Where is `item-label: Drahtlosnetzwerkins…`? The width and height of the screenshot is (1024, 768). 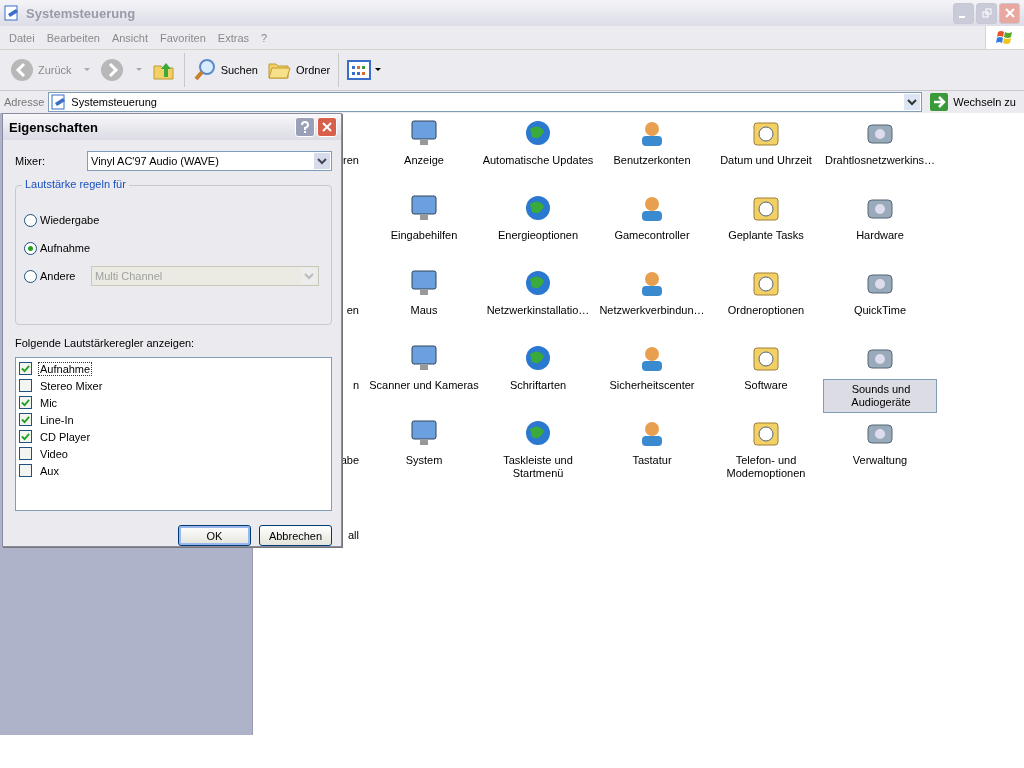
item-label: Drahtlosnetzwerkins… is located at coordinates (879, 160).